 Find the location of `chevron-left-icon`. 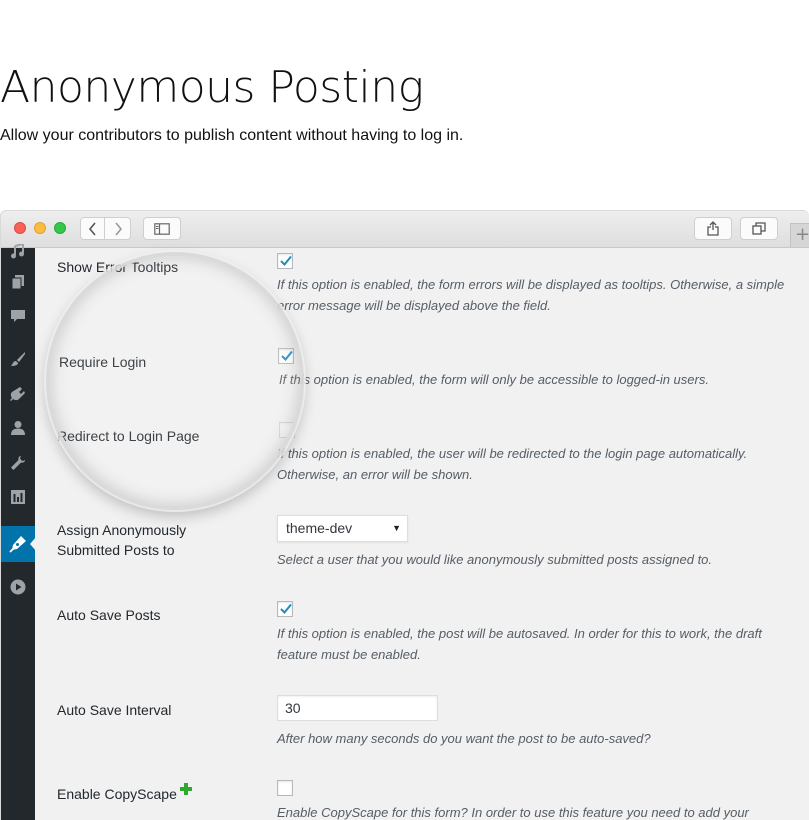

chevron-left-icon is located at coordinates (92, 228).